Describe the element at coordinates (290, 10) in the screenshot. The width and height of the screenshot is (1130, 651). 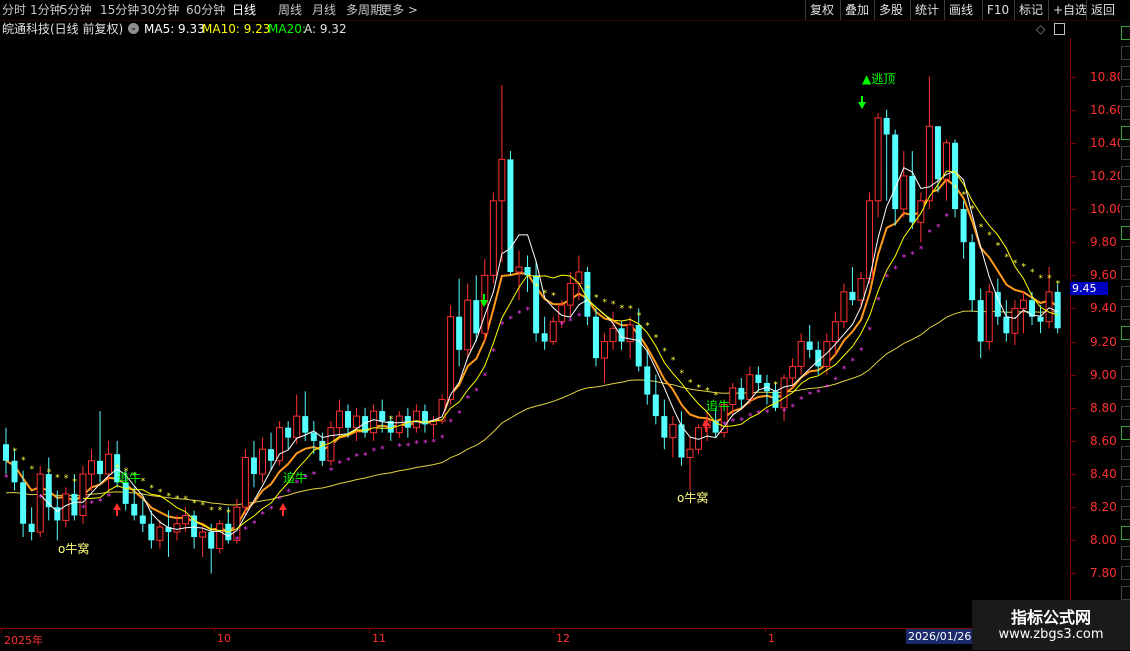
I see `period-tab-7: 周线` at that location.